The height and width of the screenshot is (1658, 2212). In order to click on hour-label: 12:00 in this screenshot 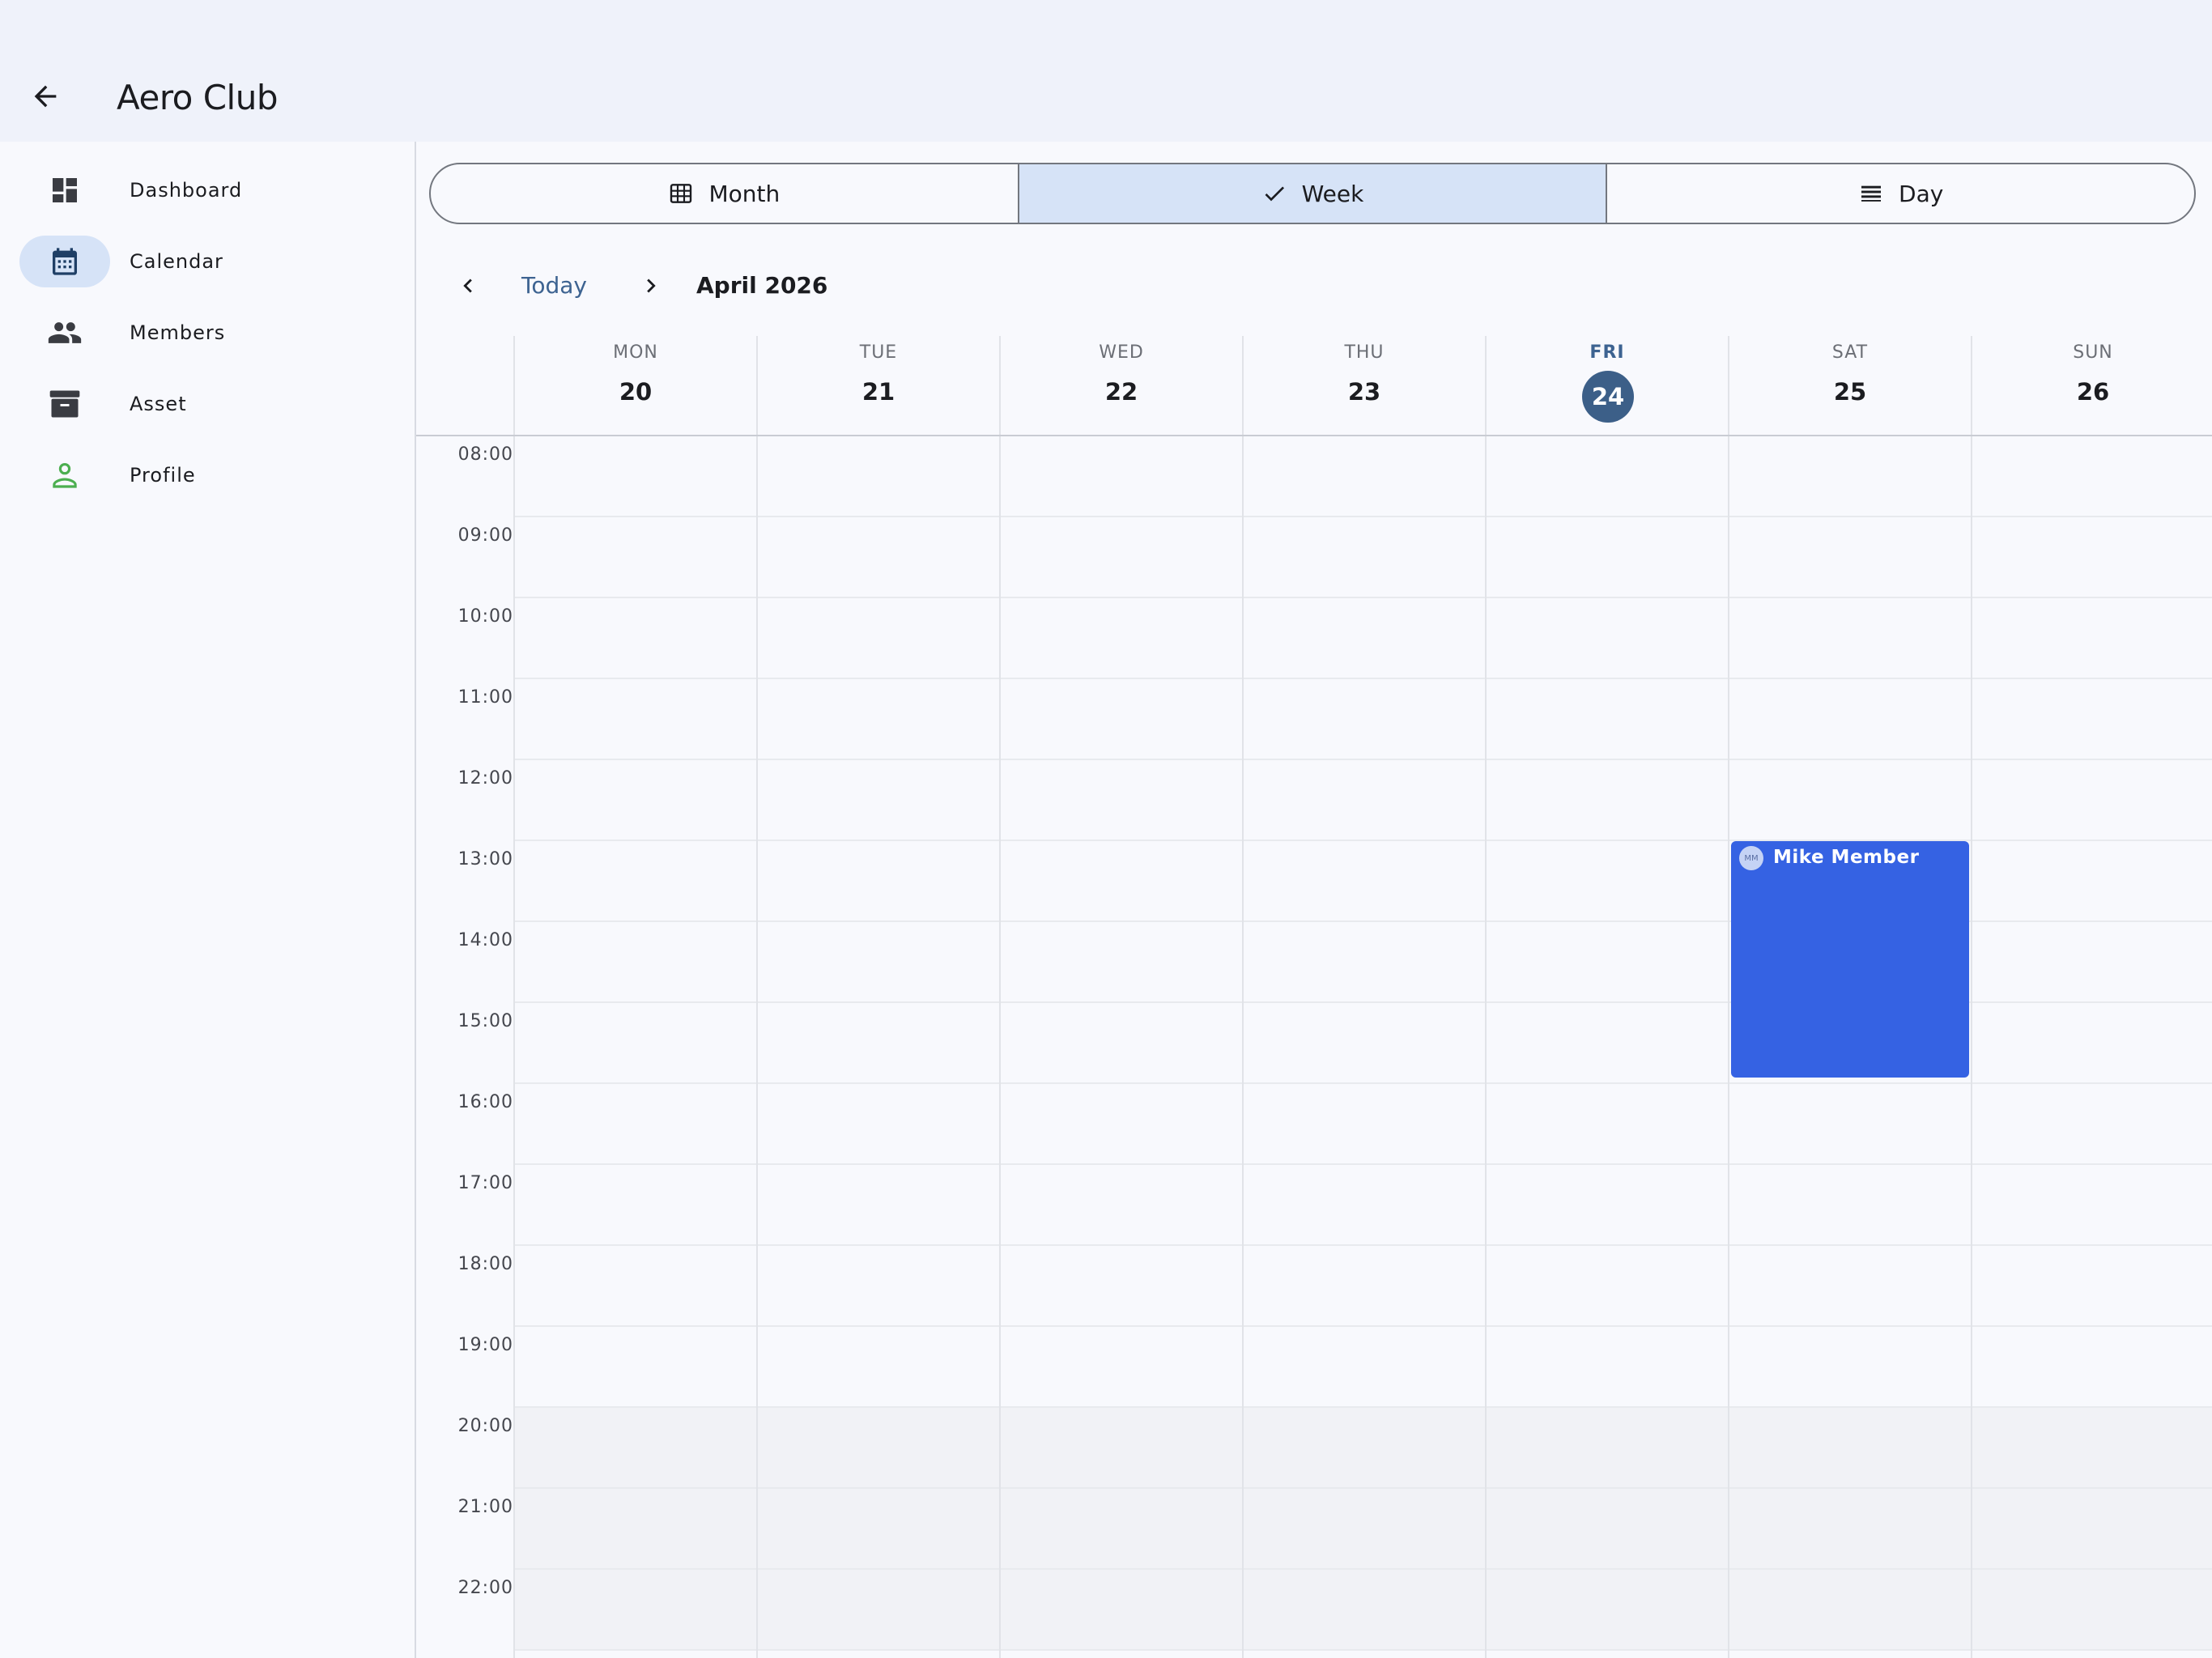, I will do `click(485, 778)`.